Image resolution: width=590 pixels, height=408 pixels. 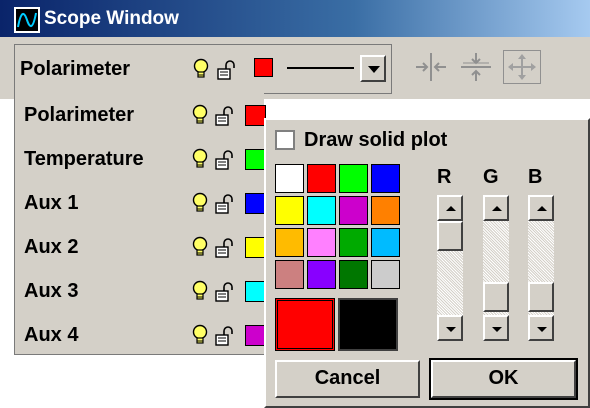 What do you see at coordinates (140, 114) in the screenshot?
I see `channel-row: Polarimeter` at bounding box center [140, 114].